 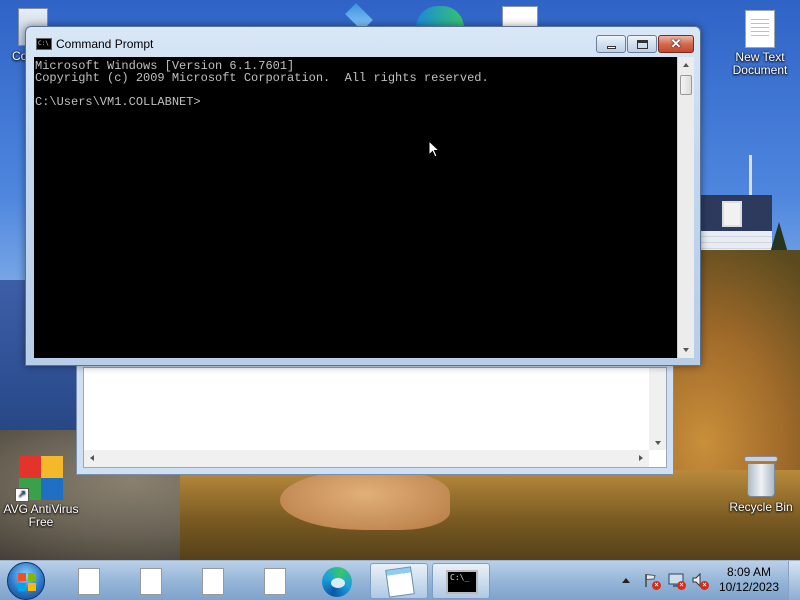 I want to click on system-clock: 8:09 AM 10/12/2023, so click(x=749, y=580).